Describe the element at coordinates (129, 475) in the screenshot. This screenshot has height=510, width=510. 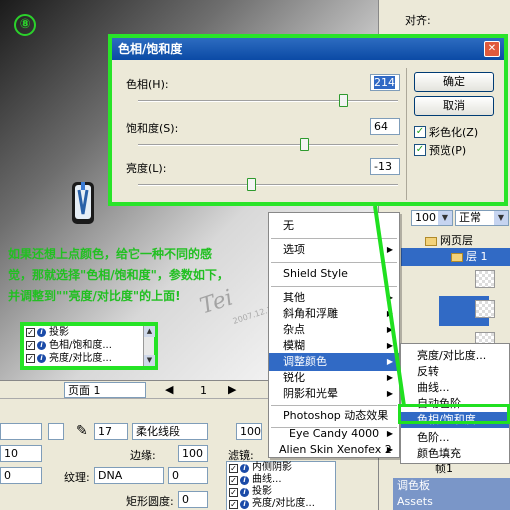
I see `texture-select: DNA` at that location.